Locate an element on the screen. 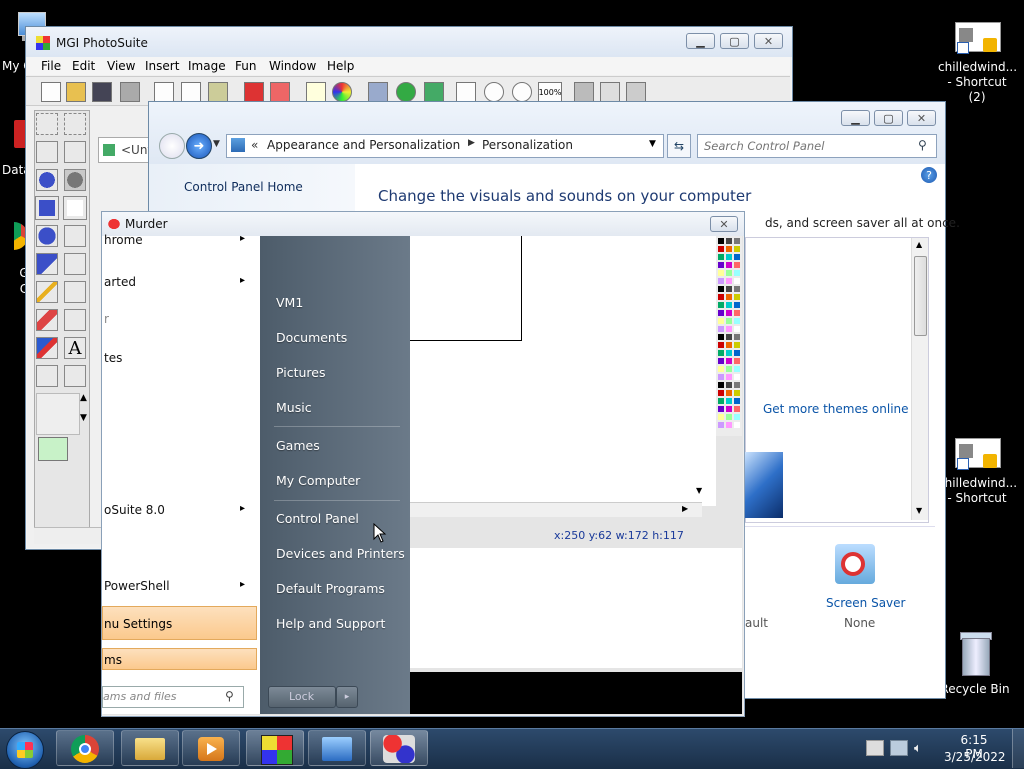 This screenshot has height=769, width=1024. menu-image: Image is located at coordinates (207, 66).